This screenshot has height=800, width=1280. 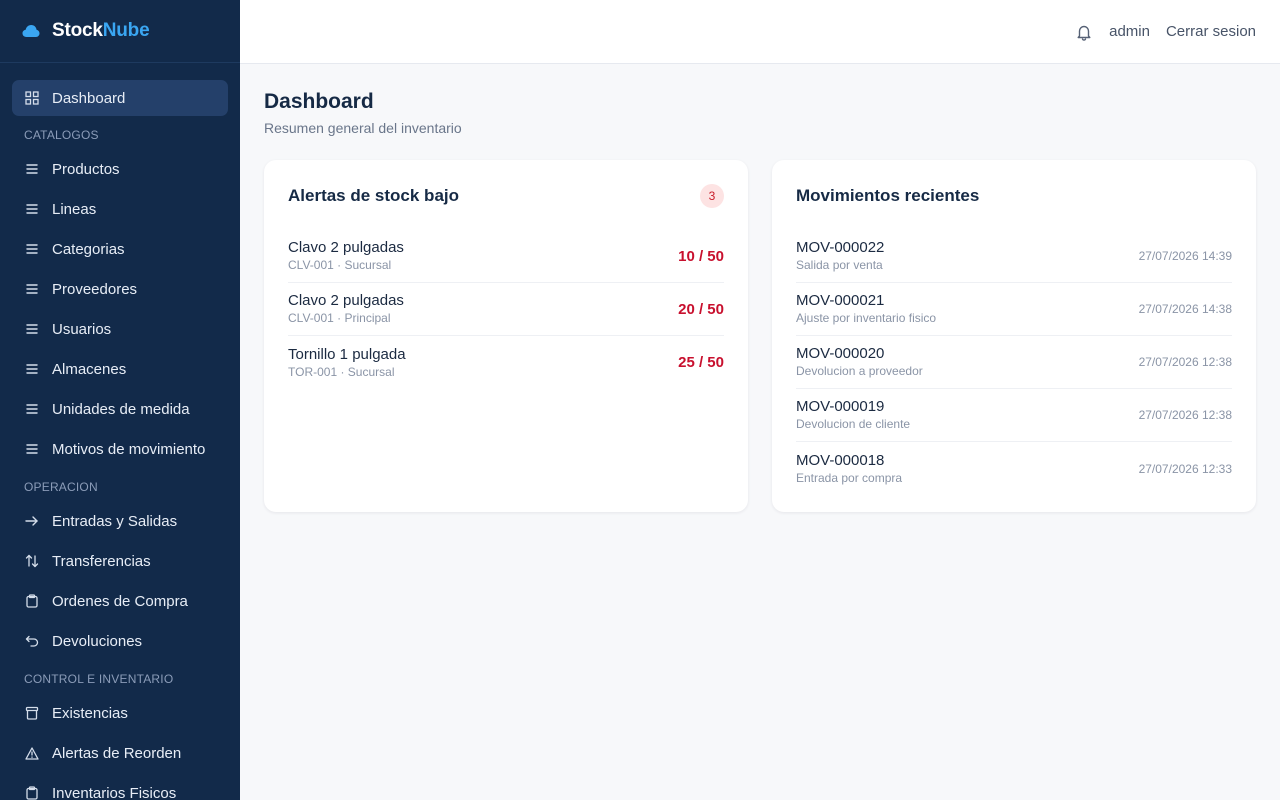 I want to click on row-info: MOV-000022 Salida por venta, so click(x=840, y=256).